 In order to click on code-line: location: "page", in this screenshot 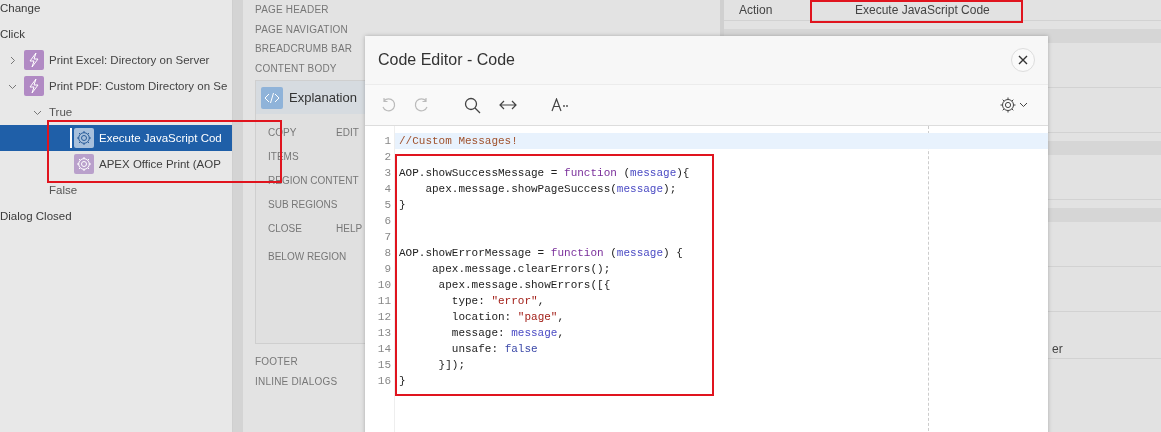, I will do `click(507, 317)`.